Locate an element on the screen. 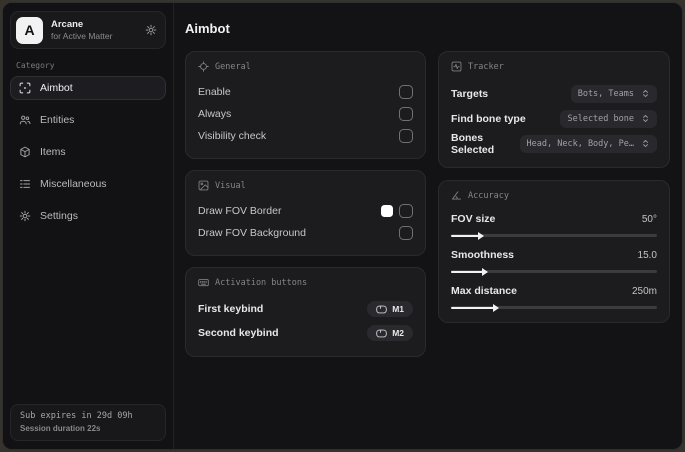  card-title: Accuracy is located at coordinates (488, 195).